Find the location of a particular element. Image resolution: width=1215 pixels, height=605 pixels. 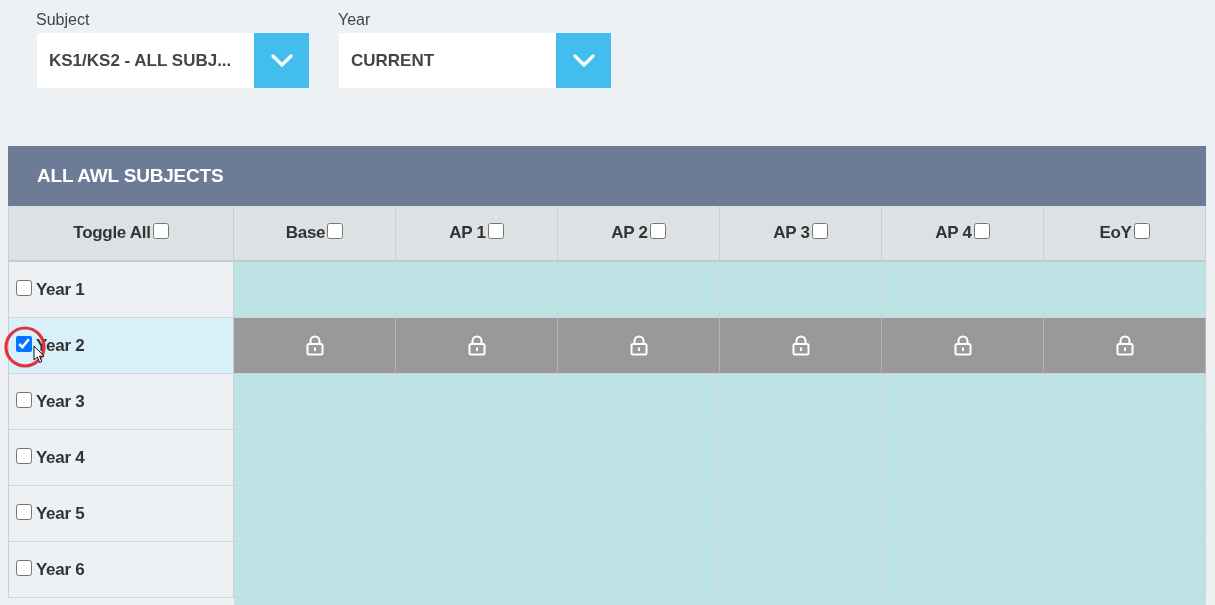

row-label: Year 3 is located at coordinates (60, 401).